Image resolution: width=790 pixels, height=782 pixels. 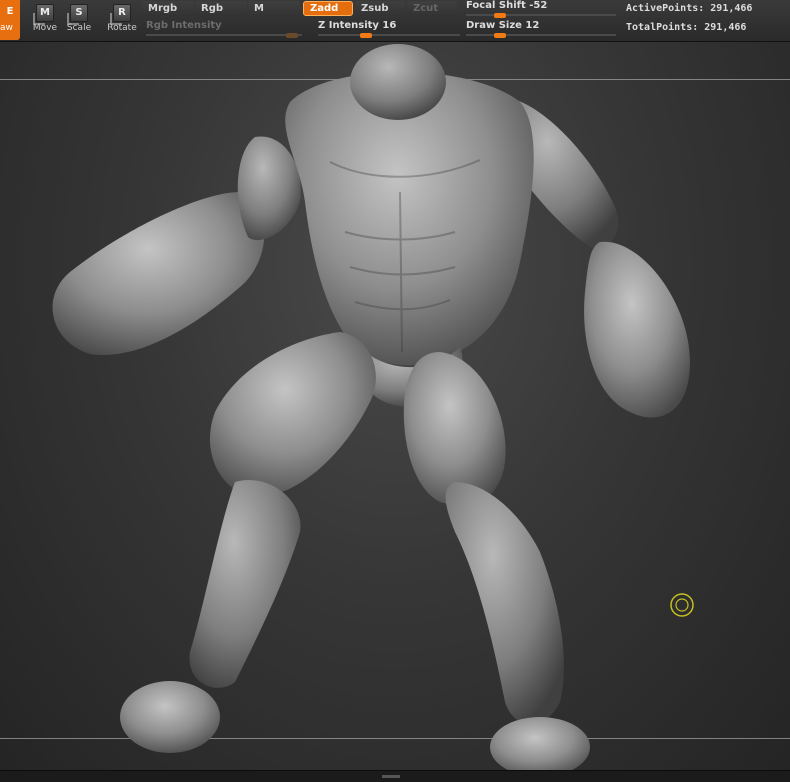 I want to click on total-points-readout: TotalPoints: 291,466, so click(x=686, y=27).